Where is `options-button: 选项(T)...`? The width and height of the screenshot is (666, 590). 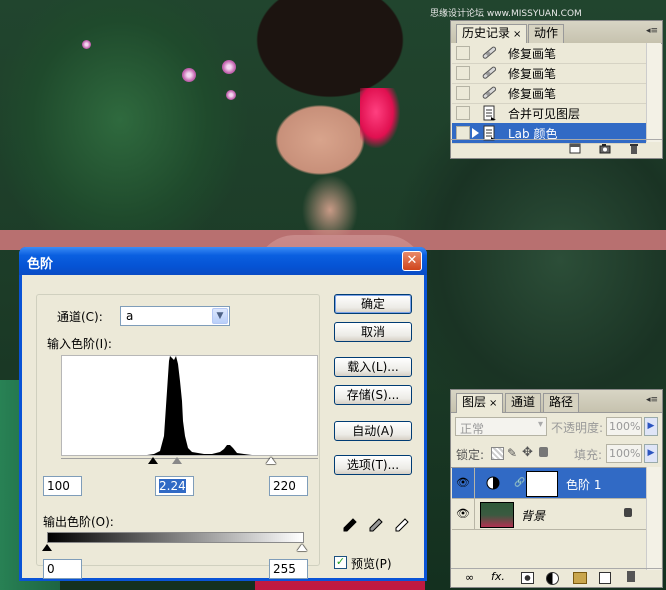 options-button: 选项(T)... is located at coordinates (373, 465).